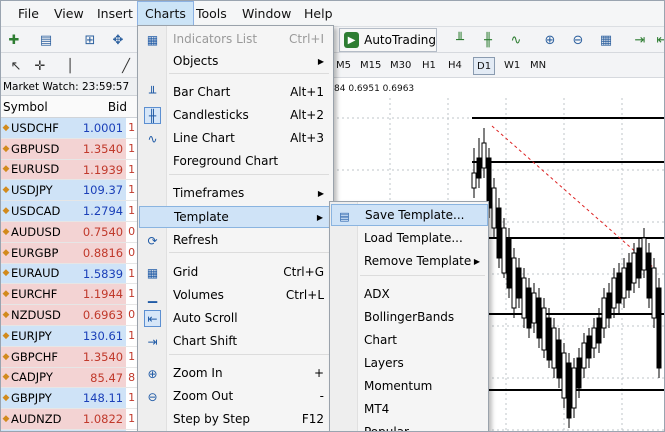 The image size is (665, 432). Describe the element at coordinates (236, 240) in the screenshot. I see `menu-item-refresh: ⟳ Refresh` at that location.